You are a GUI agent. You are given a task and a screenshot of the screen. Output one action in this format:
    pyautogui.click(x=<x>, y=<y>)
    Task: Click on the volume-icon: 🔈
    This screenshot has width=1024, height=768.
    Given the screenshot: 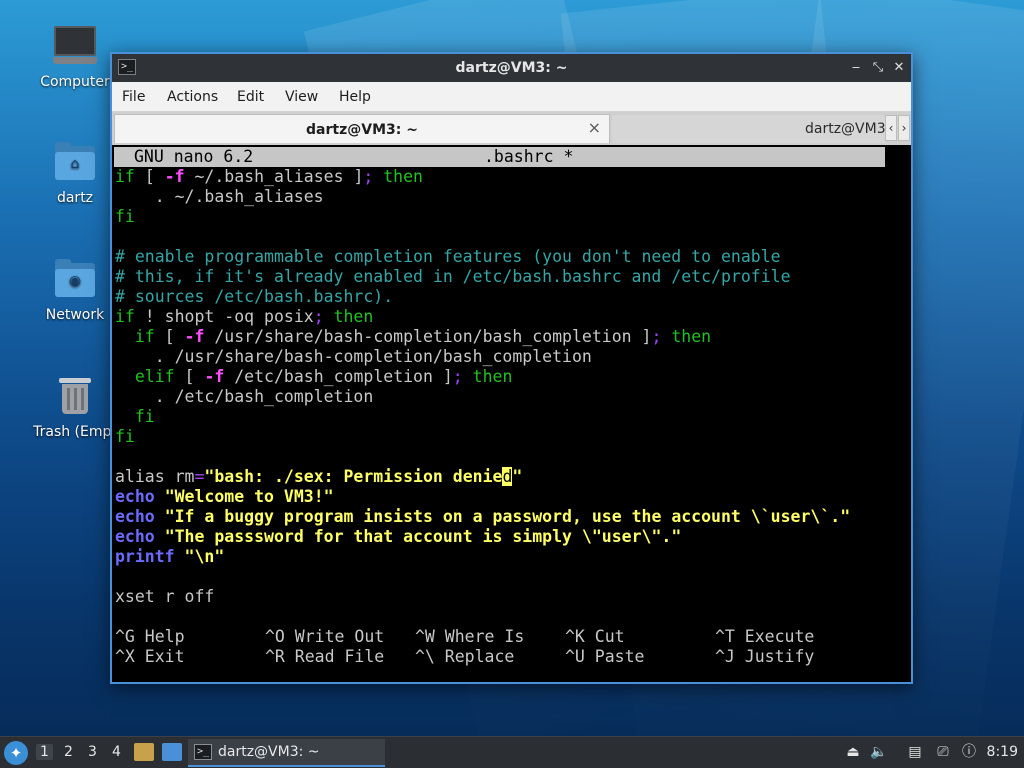 What is the action you would take?
    pyautogui.click(x=879, y=752)
    